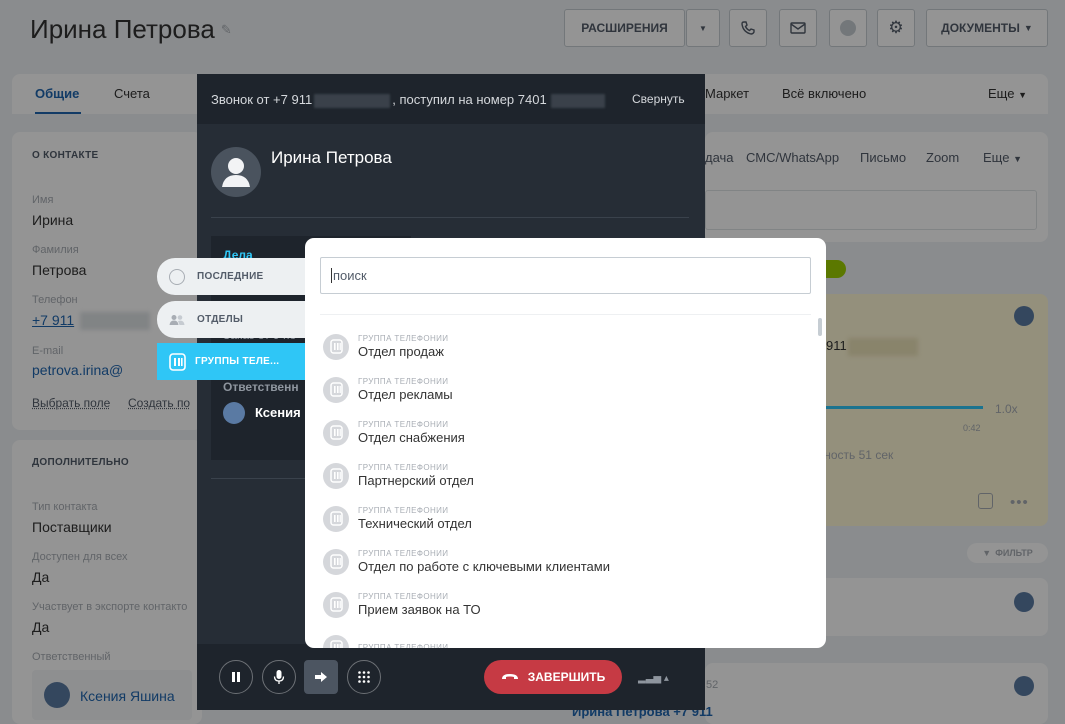 This screenshot has height=724, width=1065. I want to click on pause-icon, so click(236, 677).